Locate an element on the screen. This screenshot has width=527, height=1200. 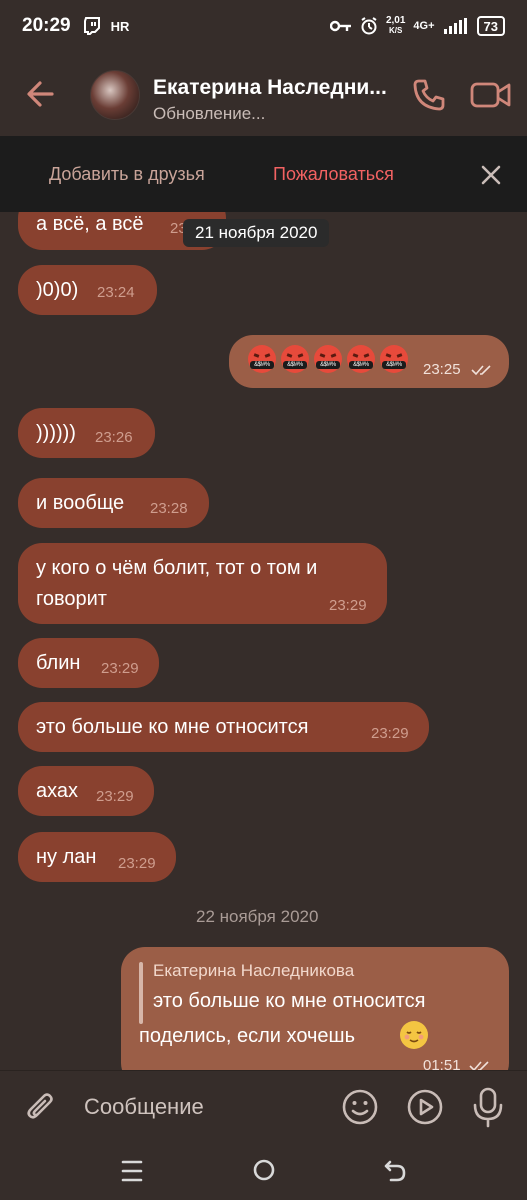
message-input is located at coordinates (204, 1107).